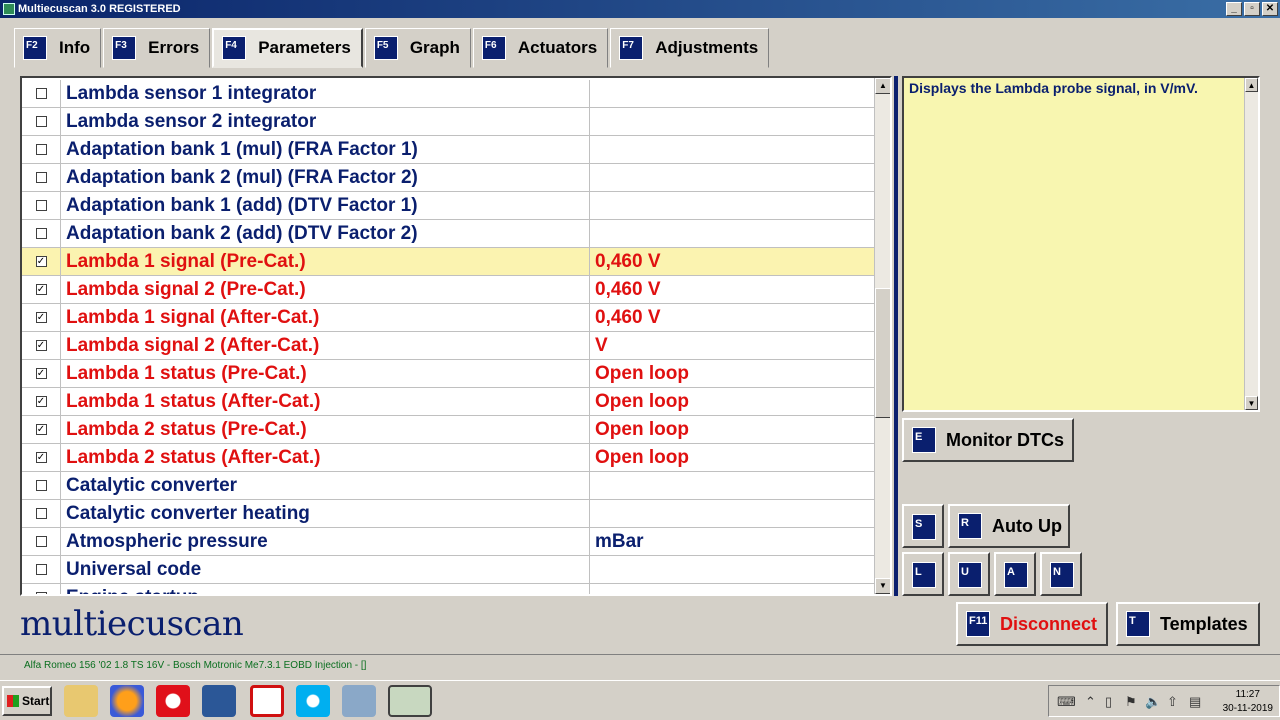  I want to click on l-button: L, so click(923, 574).